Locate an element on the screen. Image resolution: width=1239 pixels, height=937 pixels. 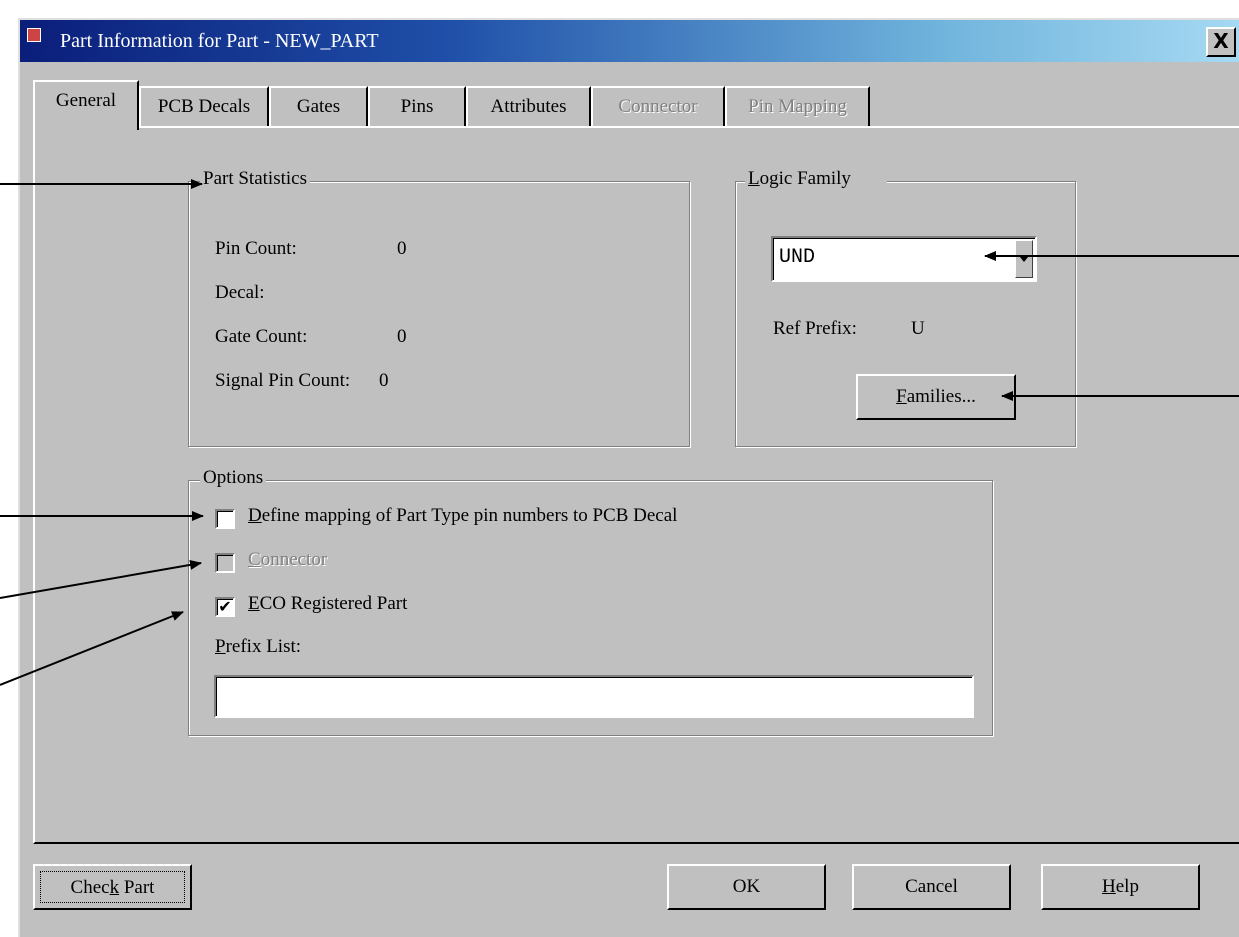
eco-registered-hotkey: E is located at coordinates (254, 603).